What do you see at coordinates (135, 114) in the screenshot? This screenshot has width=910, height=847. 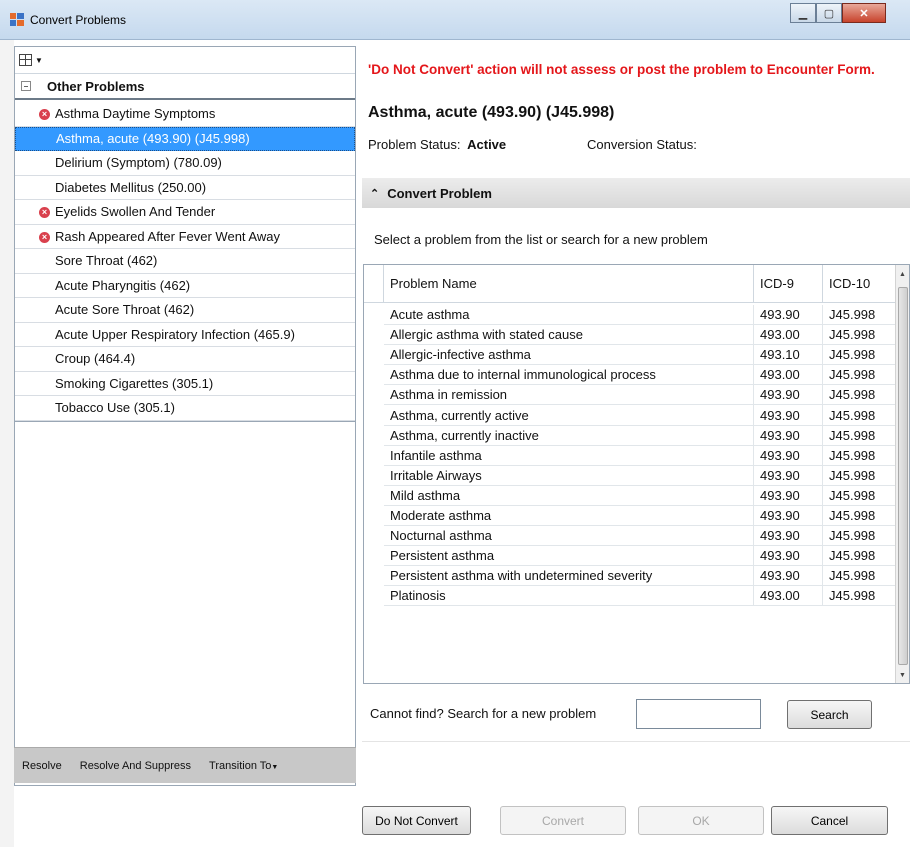 I see `problem-label: Asthma Daytime Symptoms` at bounding box center [135, 114].